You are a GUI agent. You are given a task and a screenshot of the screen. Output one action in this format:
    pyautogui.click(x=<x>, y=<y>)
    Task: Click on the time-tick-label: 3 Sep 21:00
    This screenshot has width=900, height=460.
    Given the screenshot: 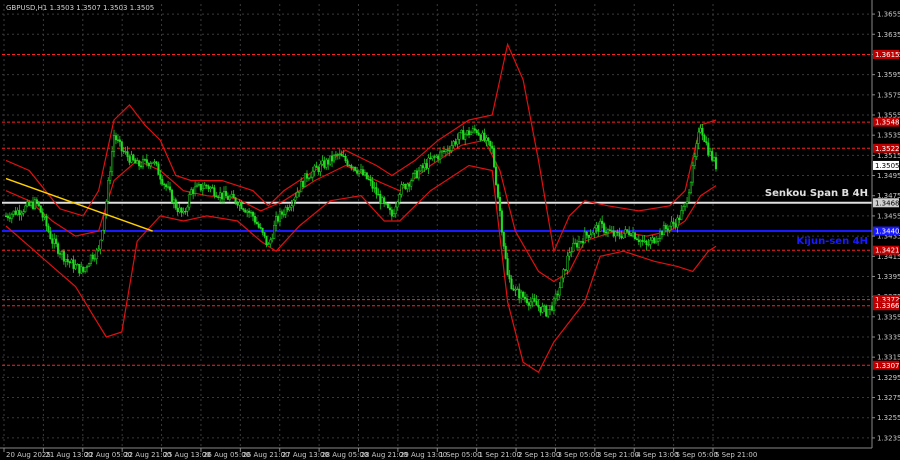 What is the action you would take?
    pyautogui.click(x=618, y=455)
    